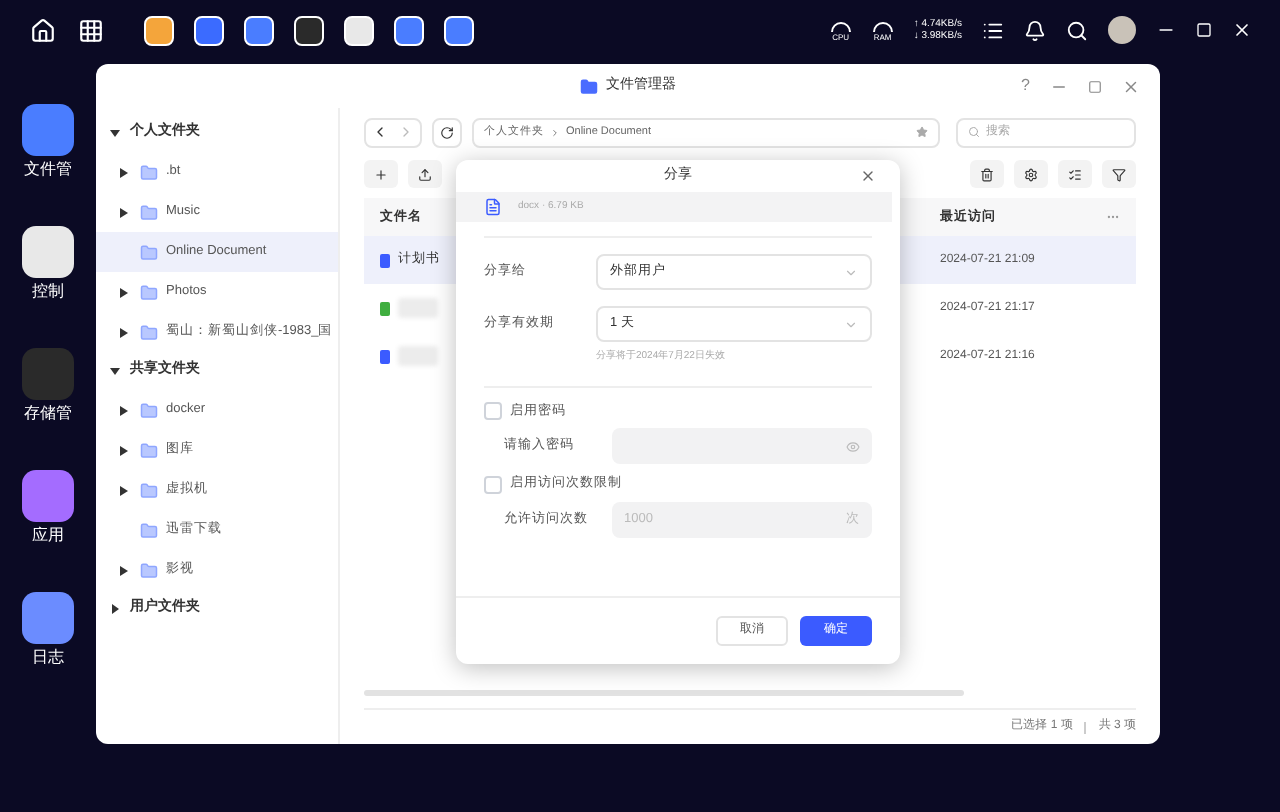  I want to click on app-label: 文件管, so click(48, 170).